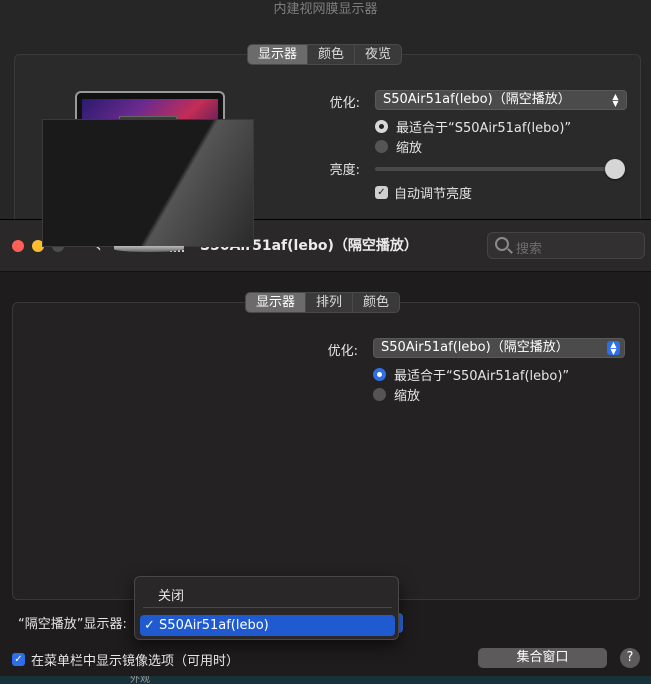  What do you see at coordinates (276, 302) in the screenshot?
I see `tab-display: 显示器` at bounding box center [276, 302].